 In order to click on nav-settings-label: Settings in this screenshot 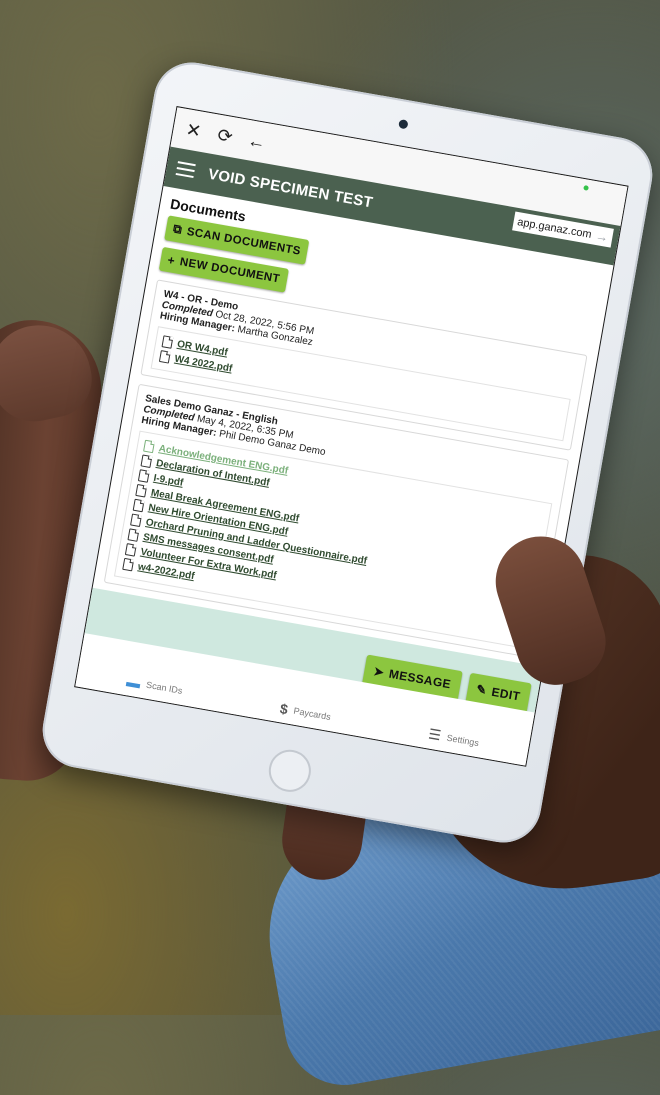, I will do `click(462, 740)`.